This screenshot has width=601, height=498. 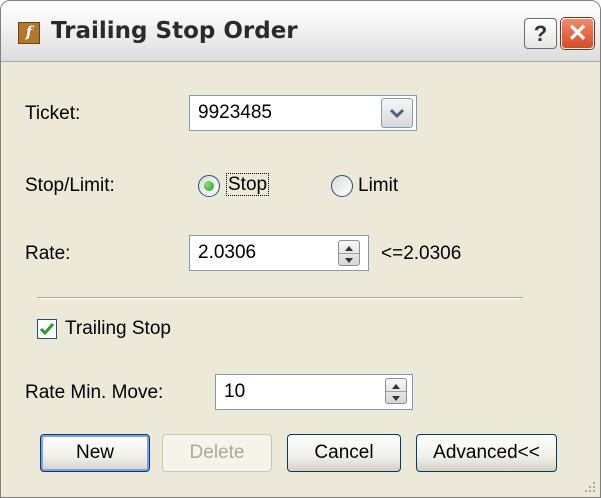 I want to click on advanced-button: Advanced<<, so click(x=486, y=453).